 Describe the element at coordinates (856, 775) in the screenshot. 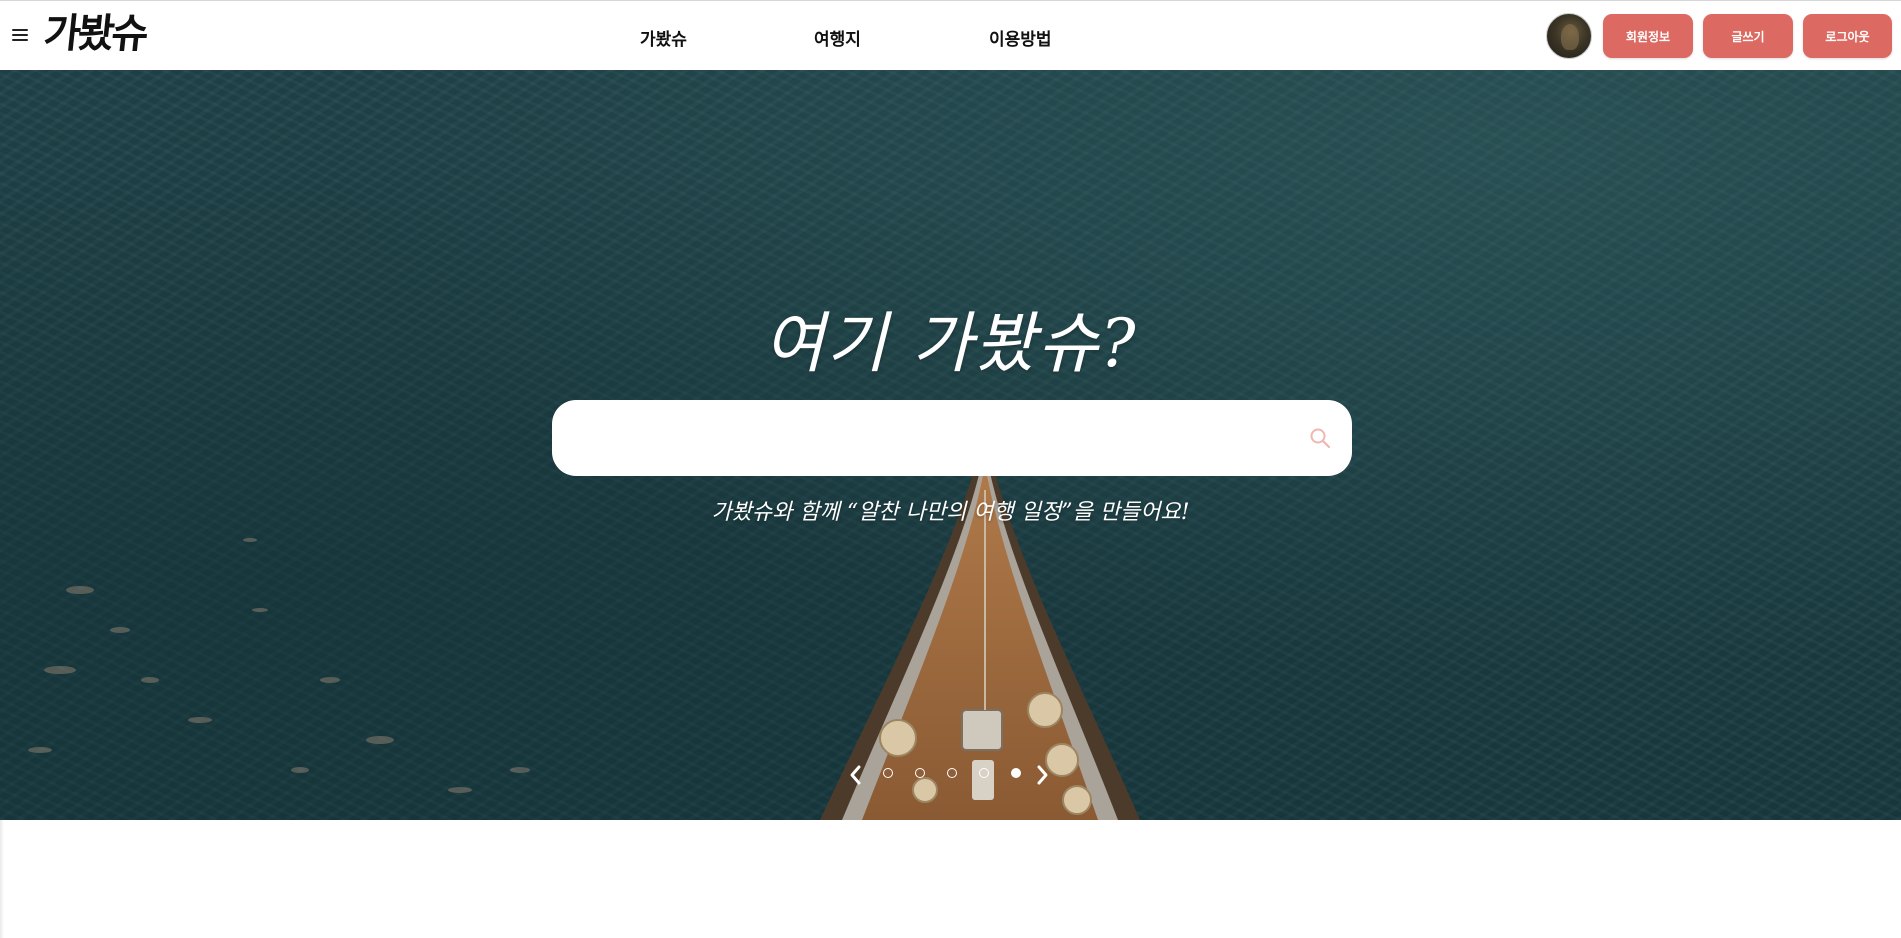

I see `chevron-left-icon` at that location.